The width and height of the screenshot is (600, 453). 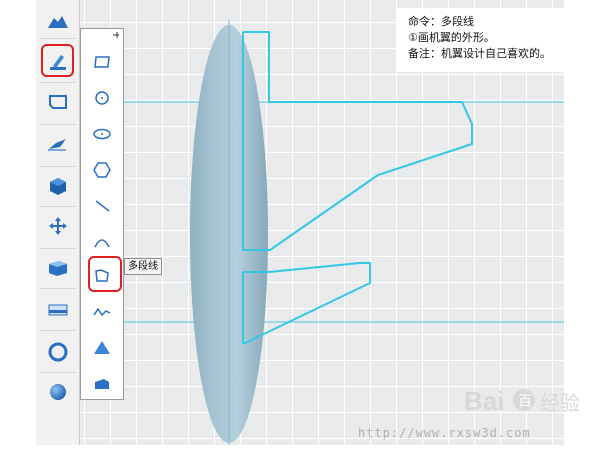 I want to click on sphere-icon, so click(x=58, y=392).